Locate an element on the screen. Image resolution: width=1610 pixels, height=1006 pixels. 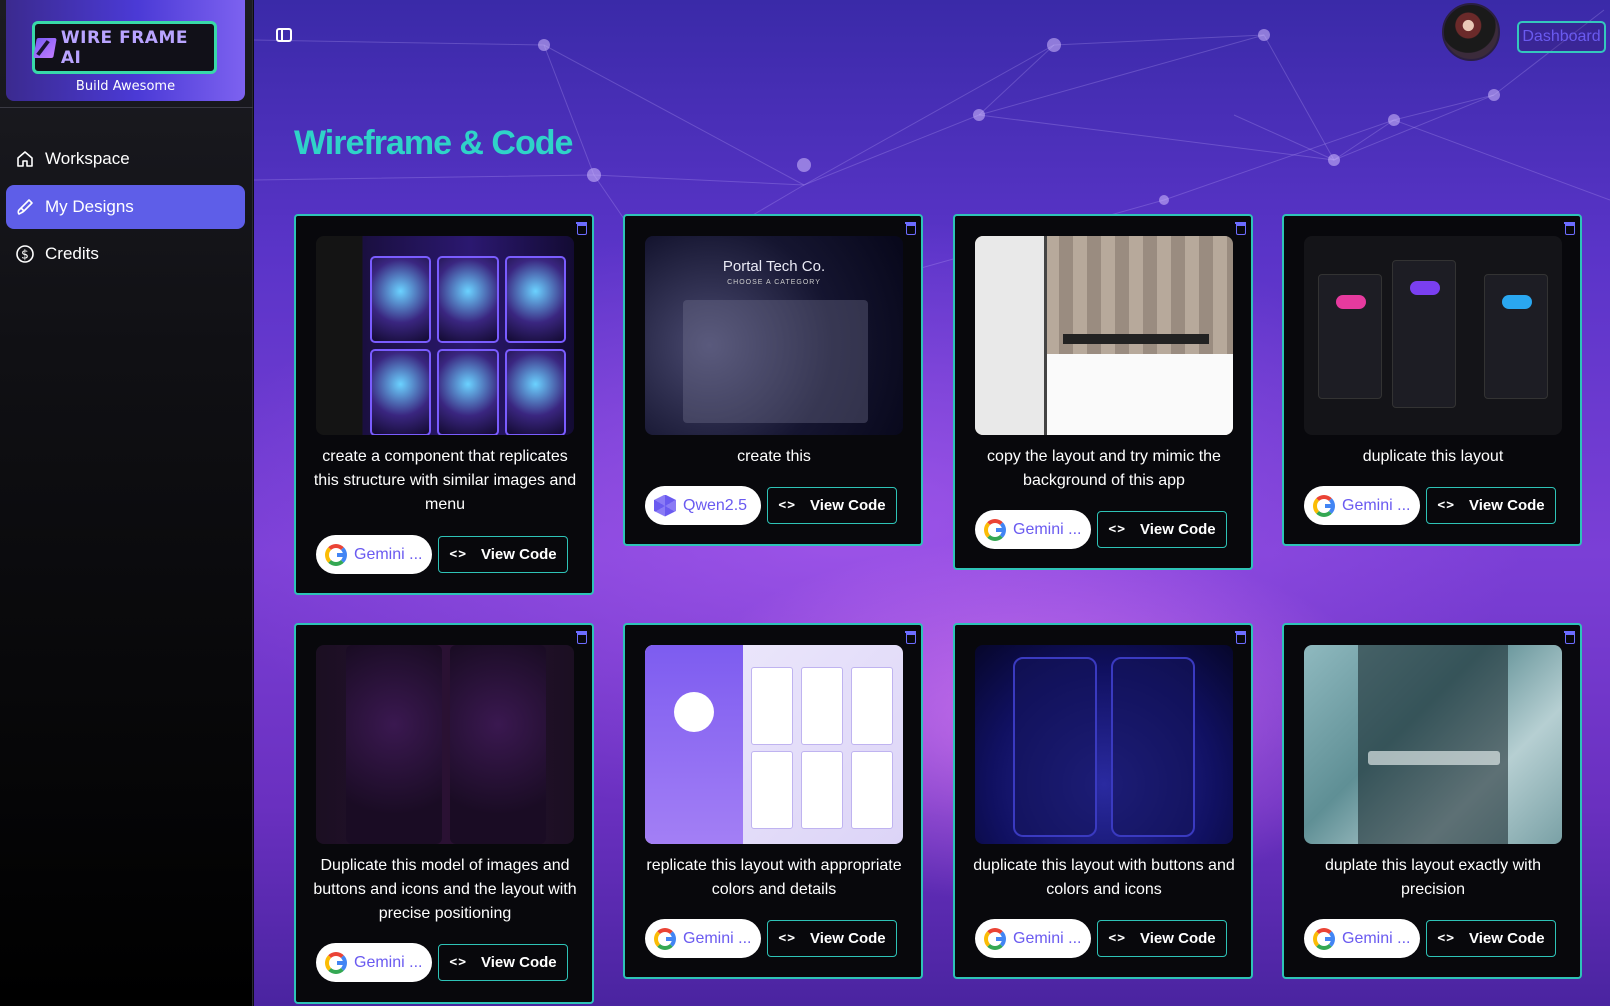
design-prompt: duplicate this layout is located at coordinates (1433, 456).